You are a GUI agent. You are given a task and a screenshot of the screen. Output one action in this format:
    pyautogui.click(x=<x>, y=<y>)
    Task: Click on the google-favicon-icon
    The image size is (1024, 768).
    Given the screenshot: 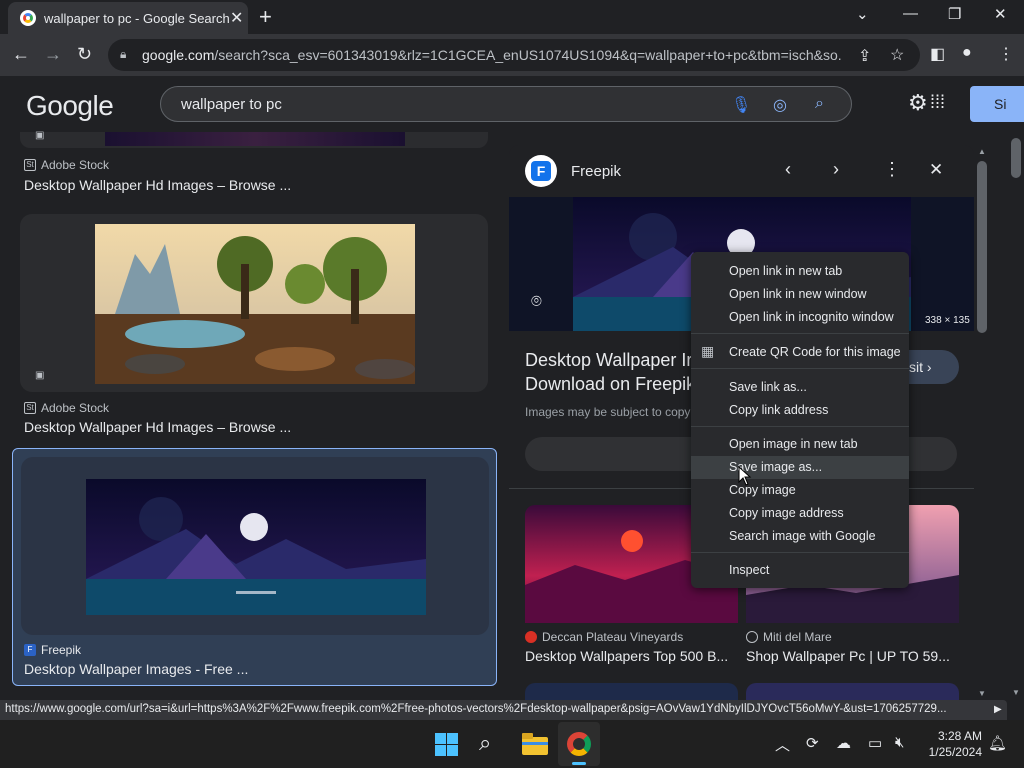 What is the action you would take?
    pyautogui.click(x=28, y=18)
    